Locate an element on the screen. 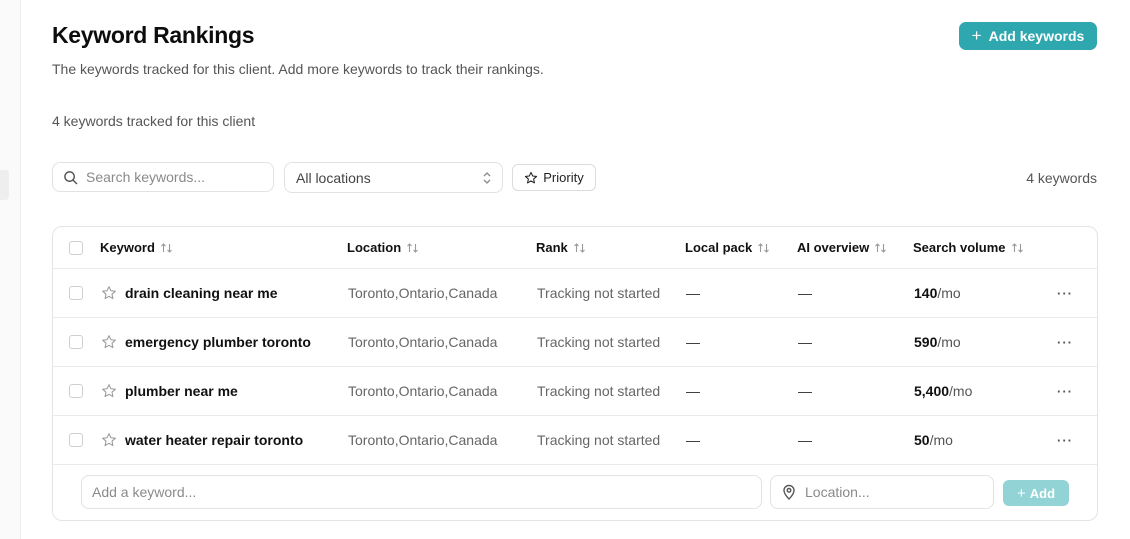 The image size is (1130, 539). column-header-local-pack: Local pack is located at coordinates (727, 247).